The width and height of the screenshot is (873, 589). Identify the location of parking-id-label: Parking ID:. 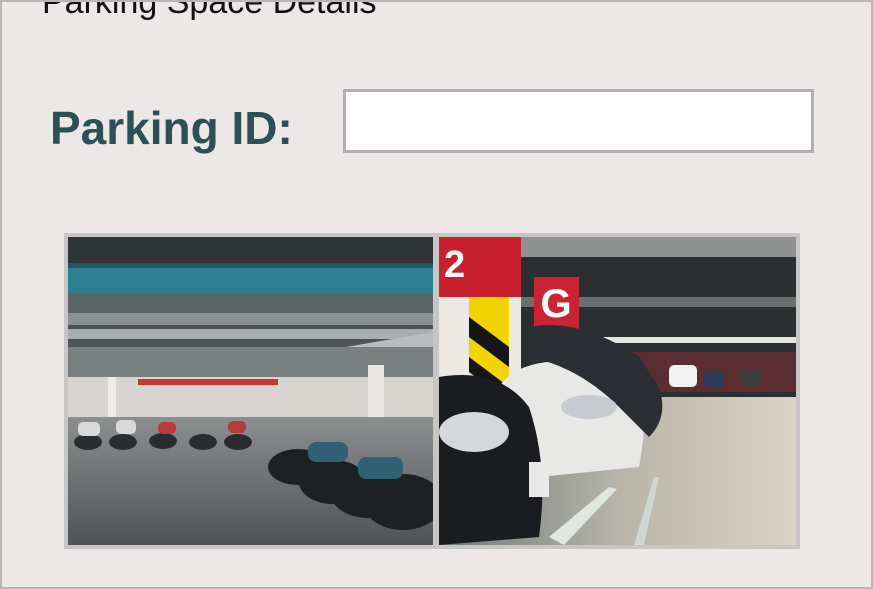
(171, 128).